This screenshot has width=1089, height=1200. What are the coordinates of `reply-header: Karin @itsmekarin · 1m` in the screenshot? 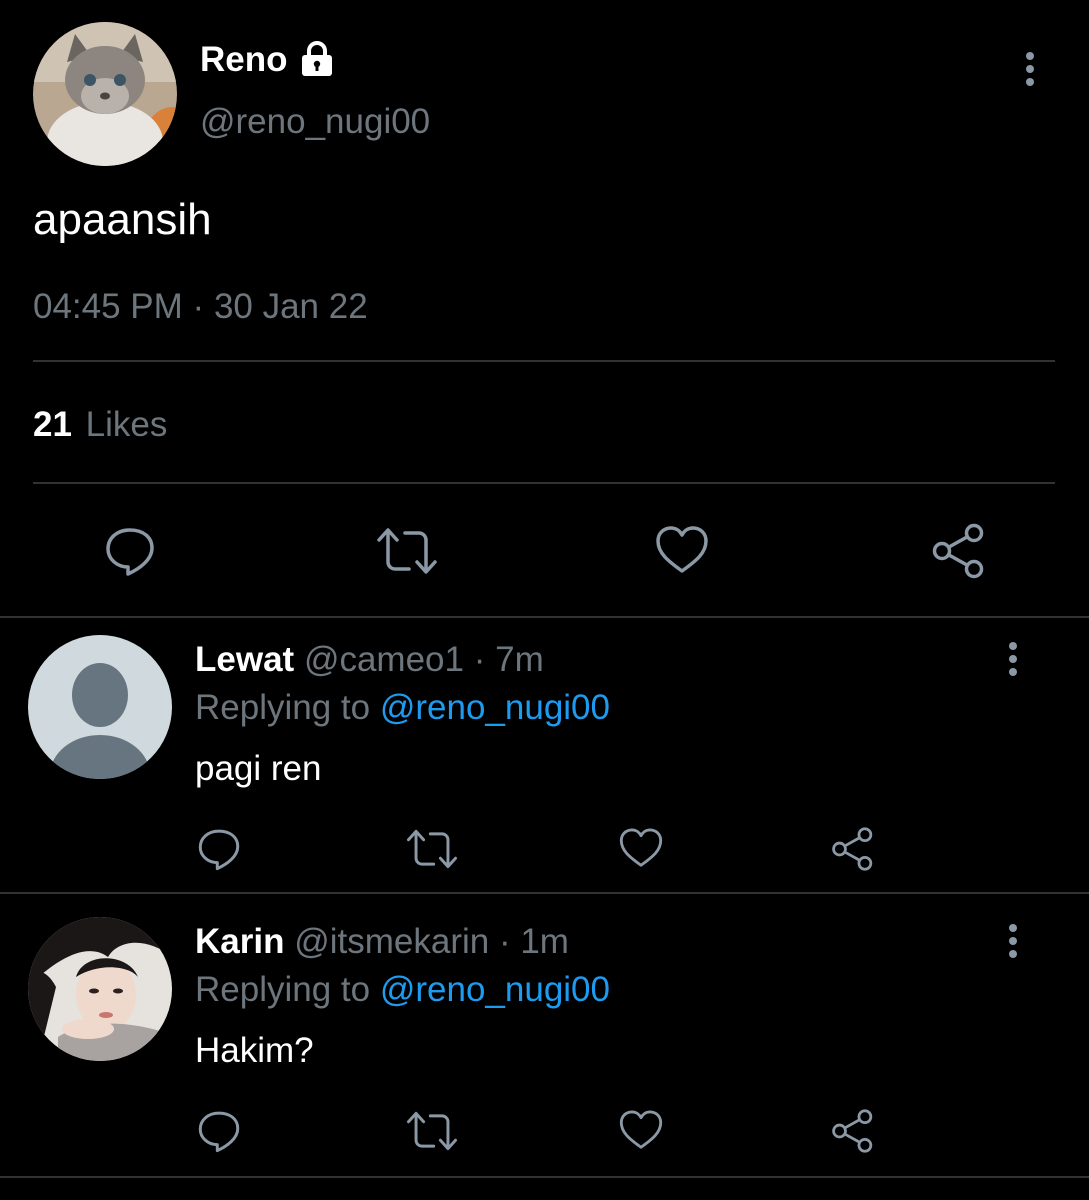 It's located at (382, 942).